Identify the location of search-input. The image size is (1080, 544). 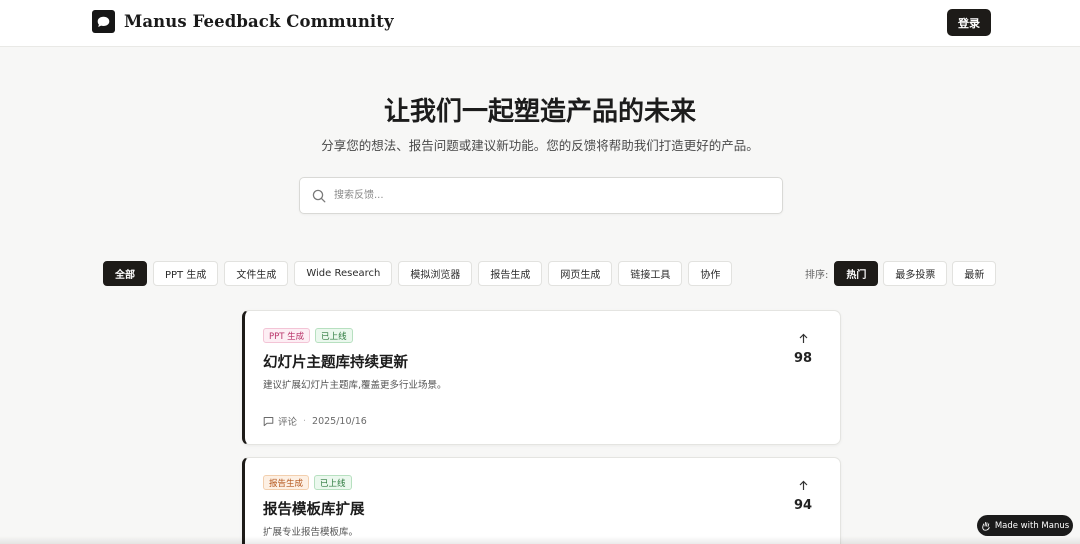
(554, 195).